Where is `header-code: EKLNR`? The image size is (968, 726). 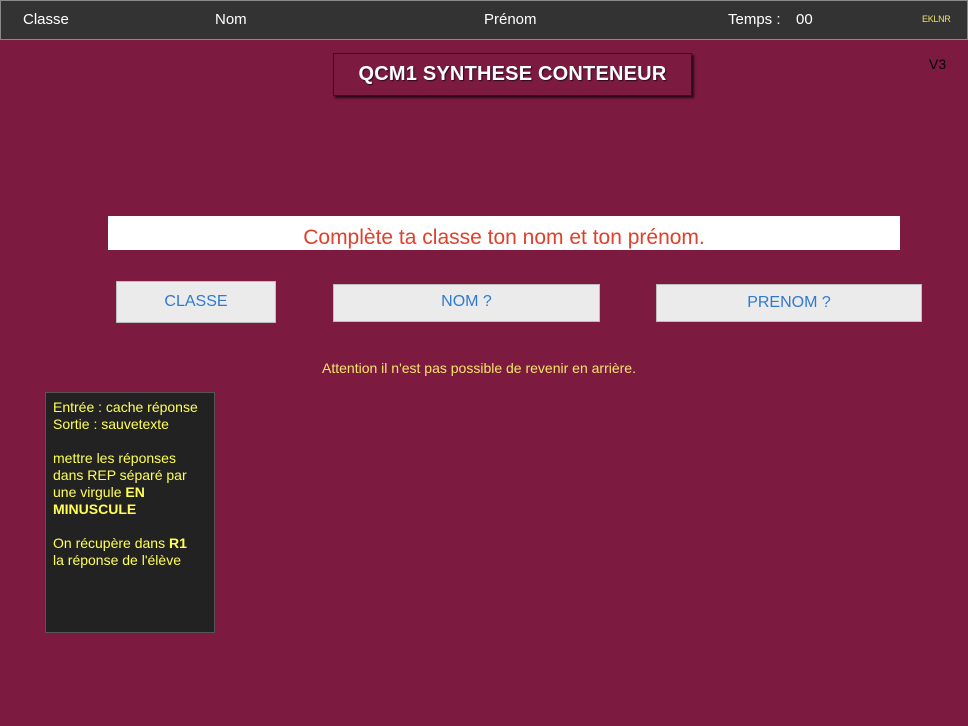
header-code: EKLNR is located at coordinates (936, 19).